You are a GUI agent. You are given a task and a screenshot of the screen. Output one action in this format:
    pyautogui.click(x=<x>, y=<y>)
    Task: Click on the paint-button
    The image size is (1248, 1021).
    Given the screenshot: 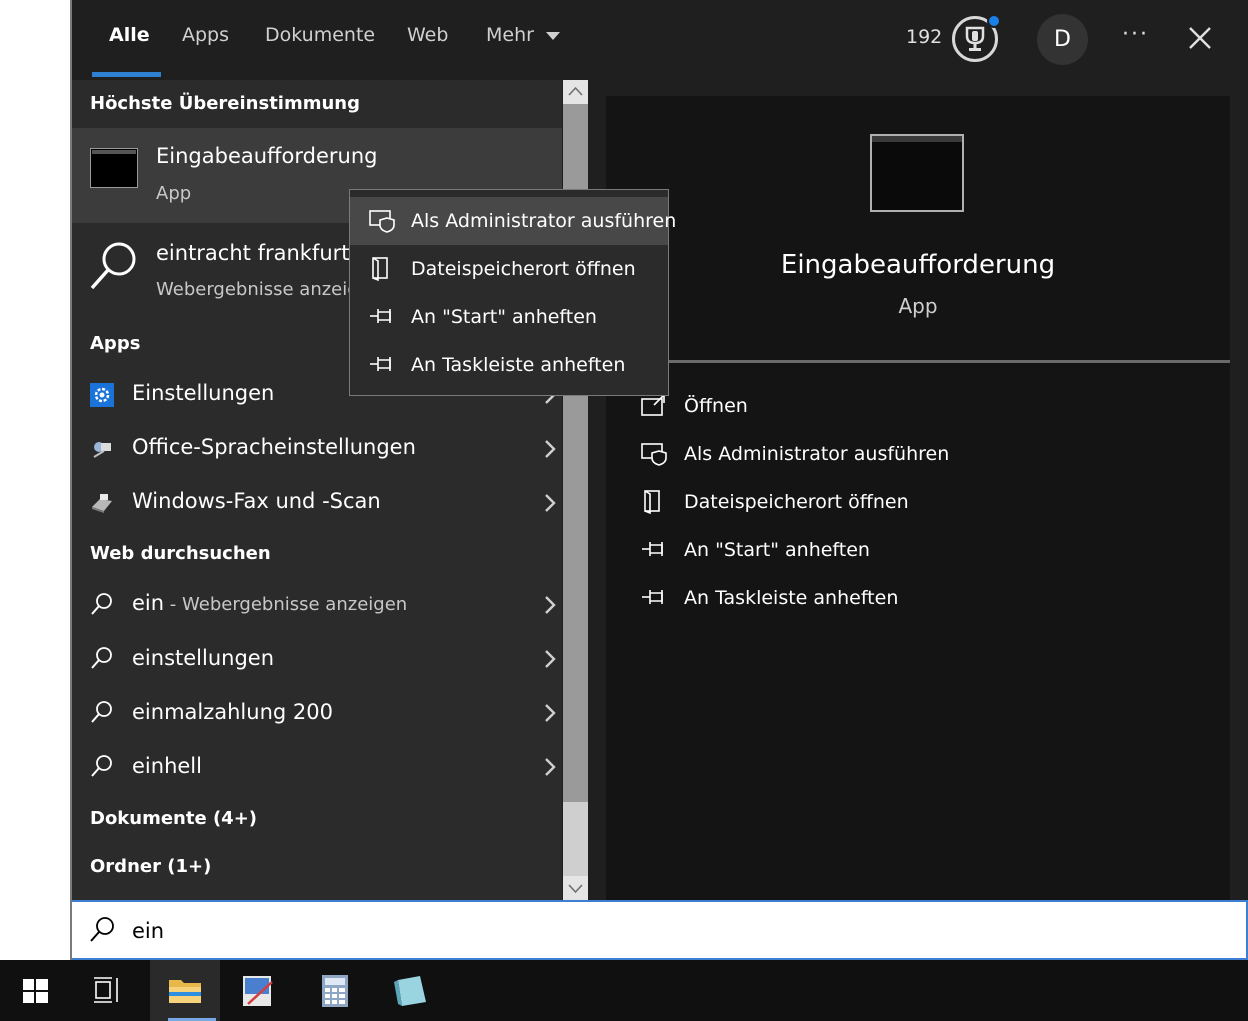 What is the action you would take?
    pyautogui.click(x=257, y=990)
    